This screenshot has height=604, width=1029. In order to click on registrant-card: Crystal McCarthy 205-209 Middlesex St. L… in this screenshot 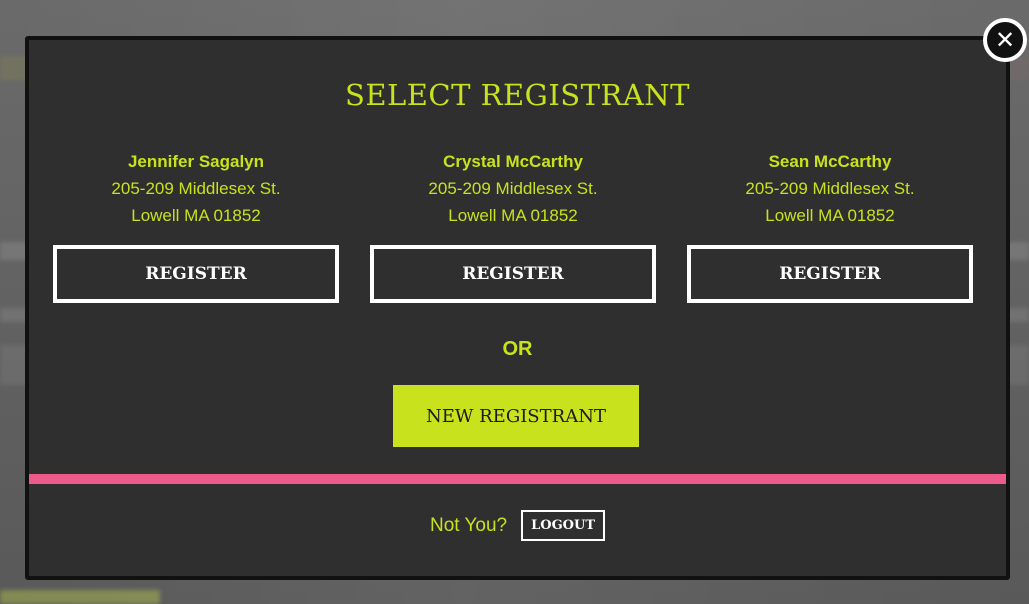, I will do `click(513, 188)`.